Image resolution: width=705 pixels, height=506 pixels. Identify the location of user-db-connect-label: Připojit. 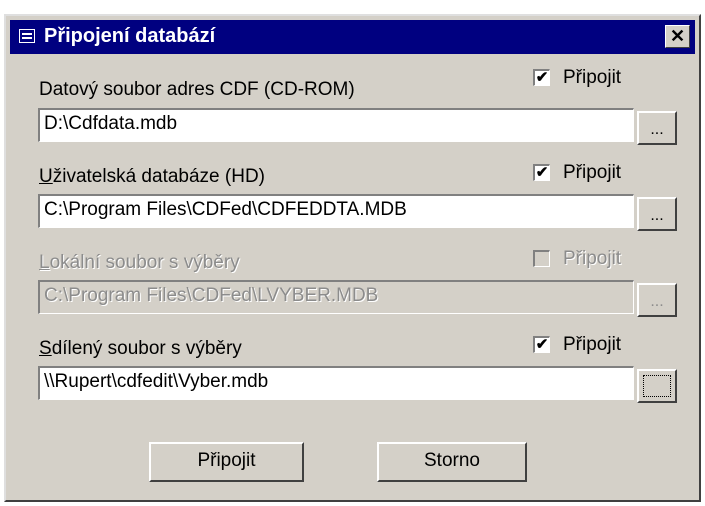
(592, 172).